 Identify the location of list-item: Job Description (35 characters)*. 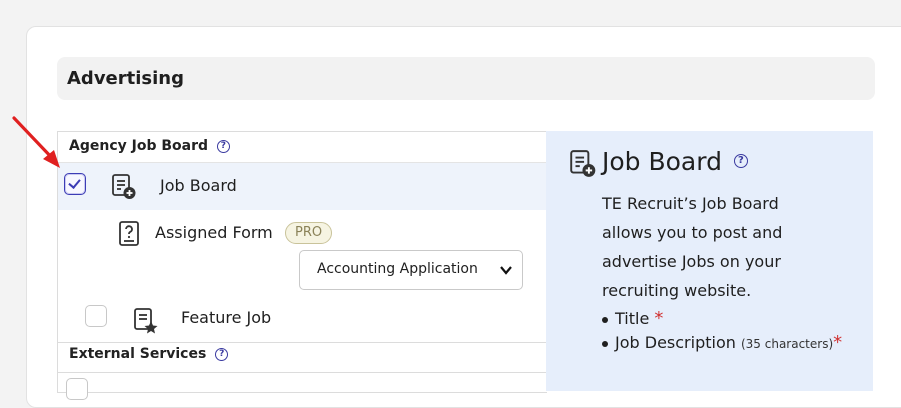
(732, 343).